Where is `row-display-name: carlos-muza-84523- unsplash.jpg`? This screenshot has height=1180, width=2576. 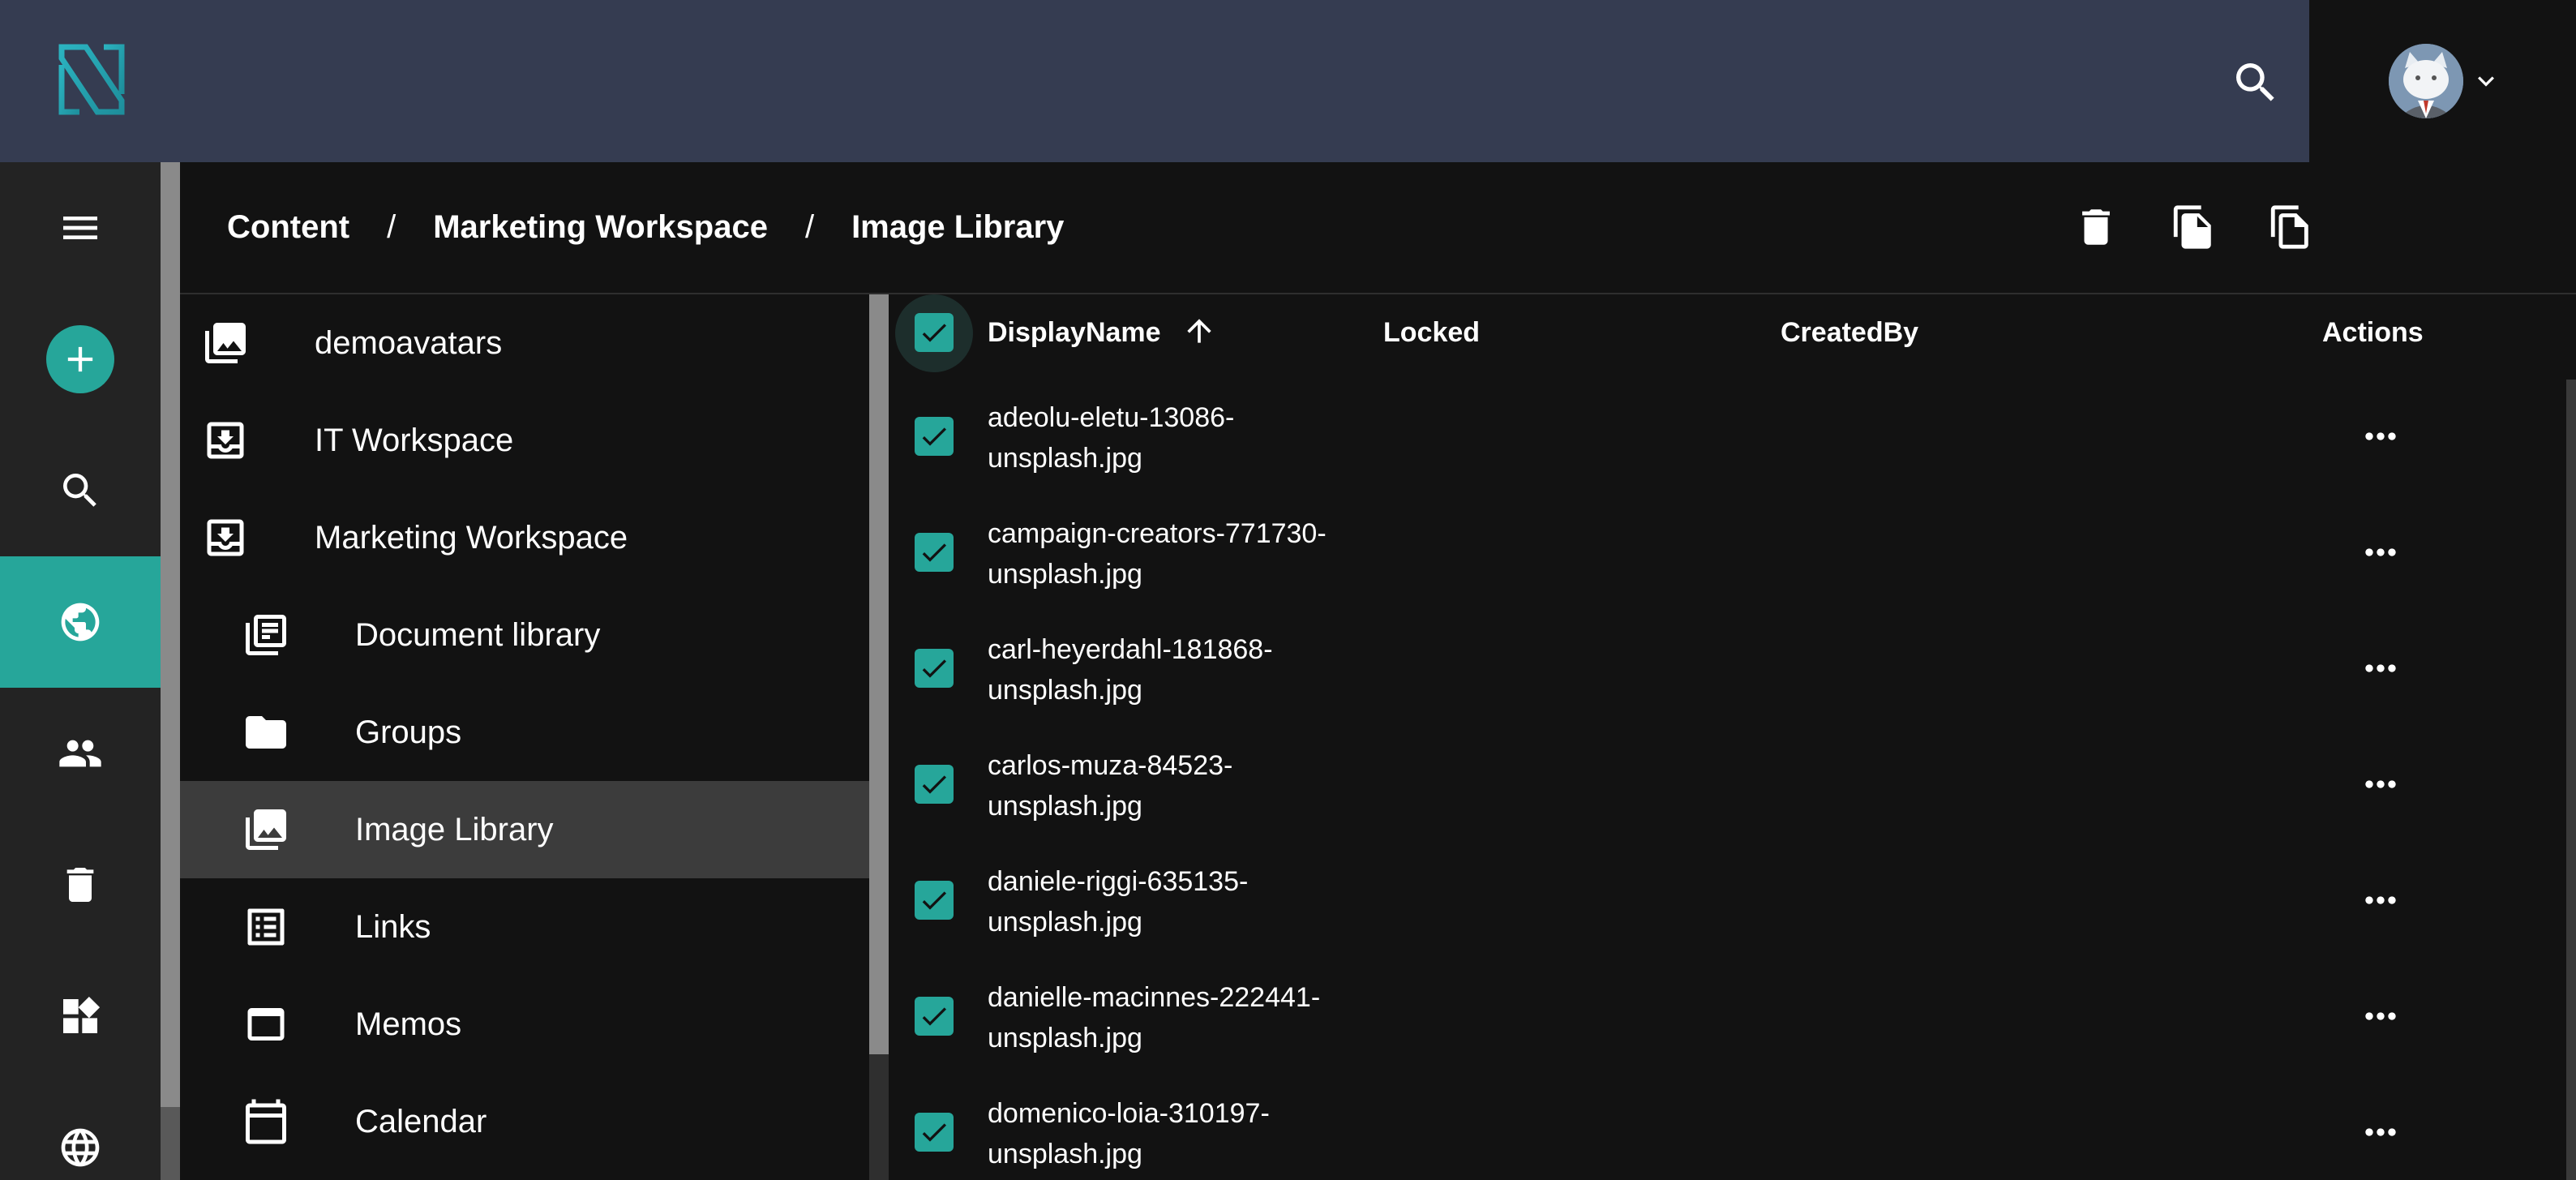
row-display-name: carlos-muza-84523- unsplash.jpg is located at coordinates (1182, 786).